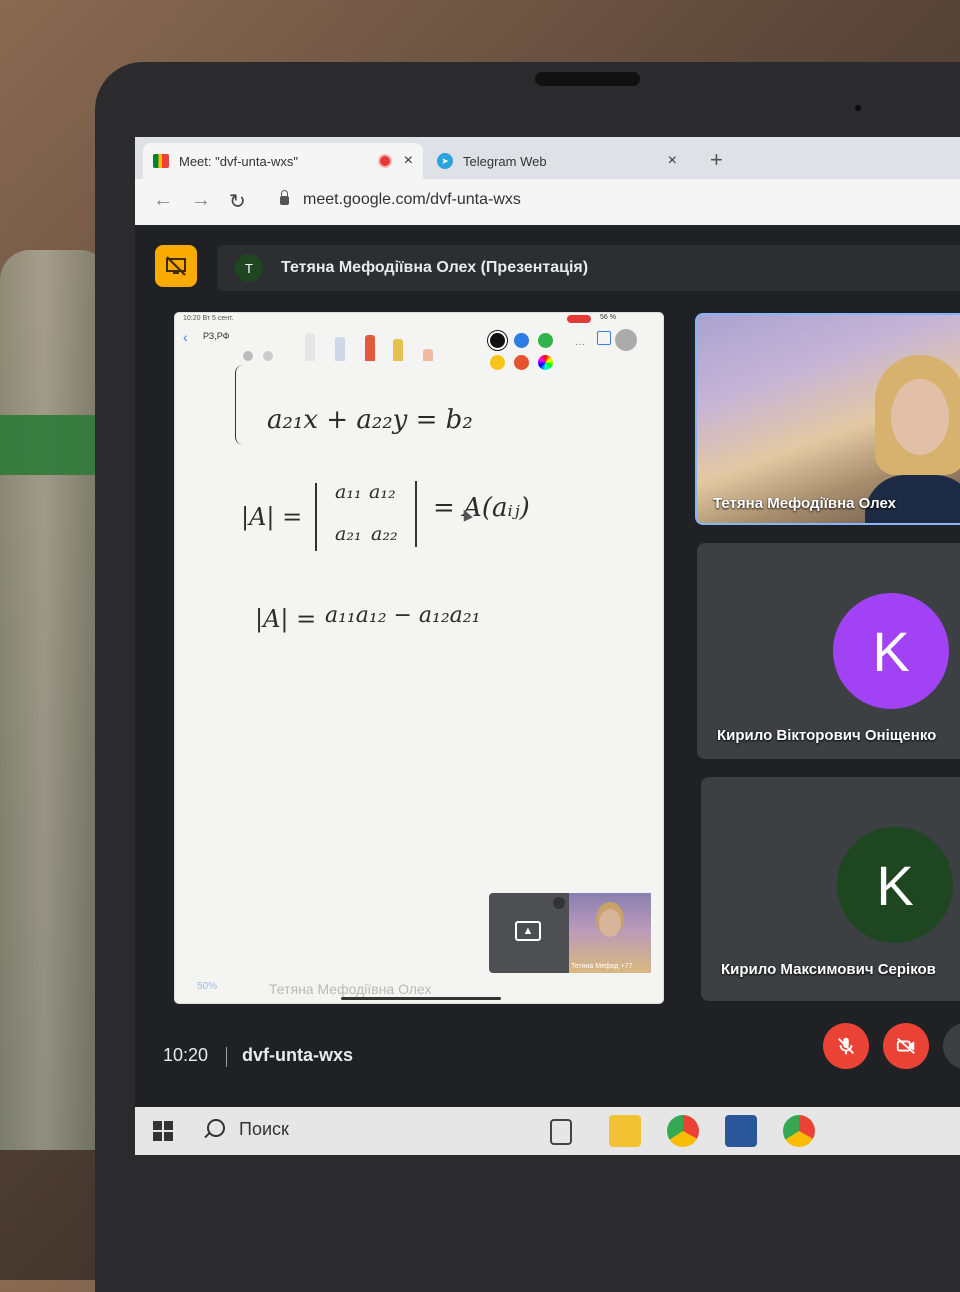 The width and height of the screenshot is (960, 1292). Describe the element at coordinates (547, 202) in the screenshot. I see `address-bar: ← → ↻ meet.google.com/dvf-unta-wxs` at that location.